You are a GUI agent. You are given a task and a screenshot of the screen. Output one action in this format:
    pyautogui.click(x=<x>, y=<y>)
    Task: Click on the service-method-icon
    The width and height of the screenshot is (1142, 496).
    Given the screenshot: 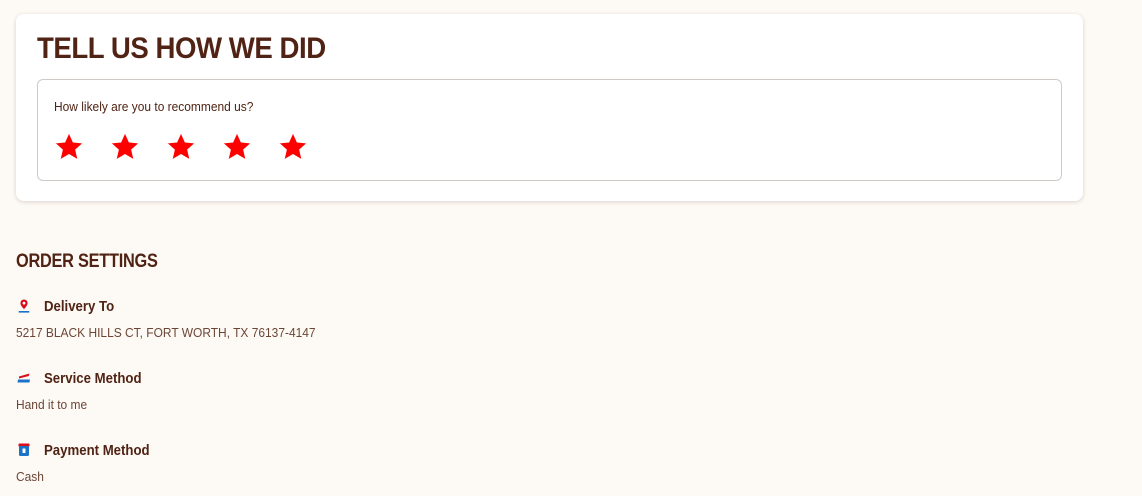 What is the action you would take?
    pyautogui.click(x=23, y=378)
    